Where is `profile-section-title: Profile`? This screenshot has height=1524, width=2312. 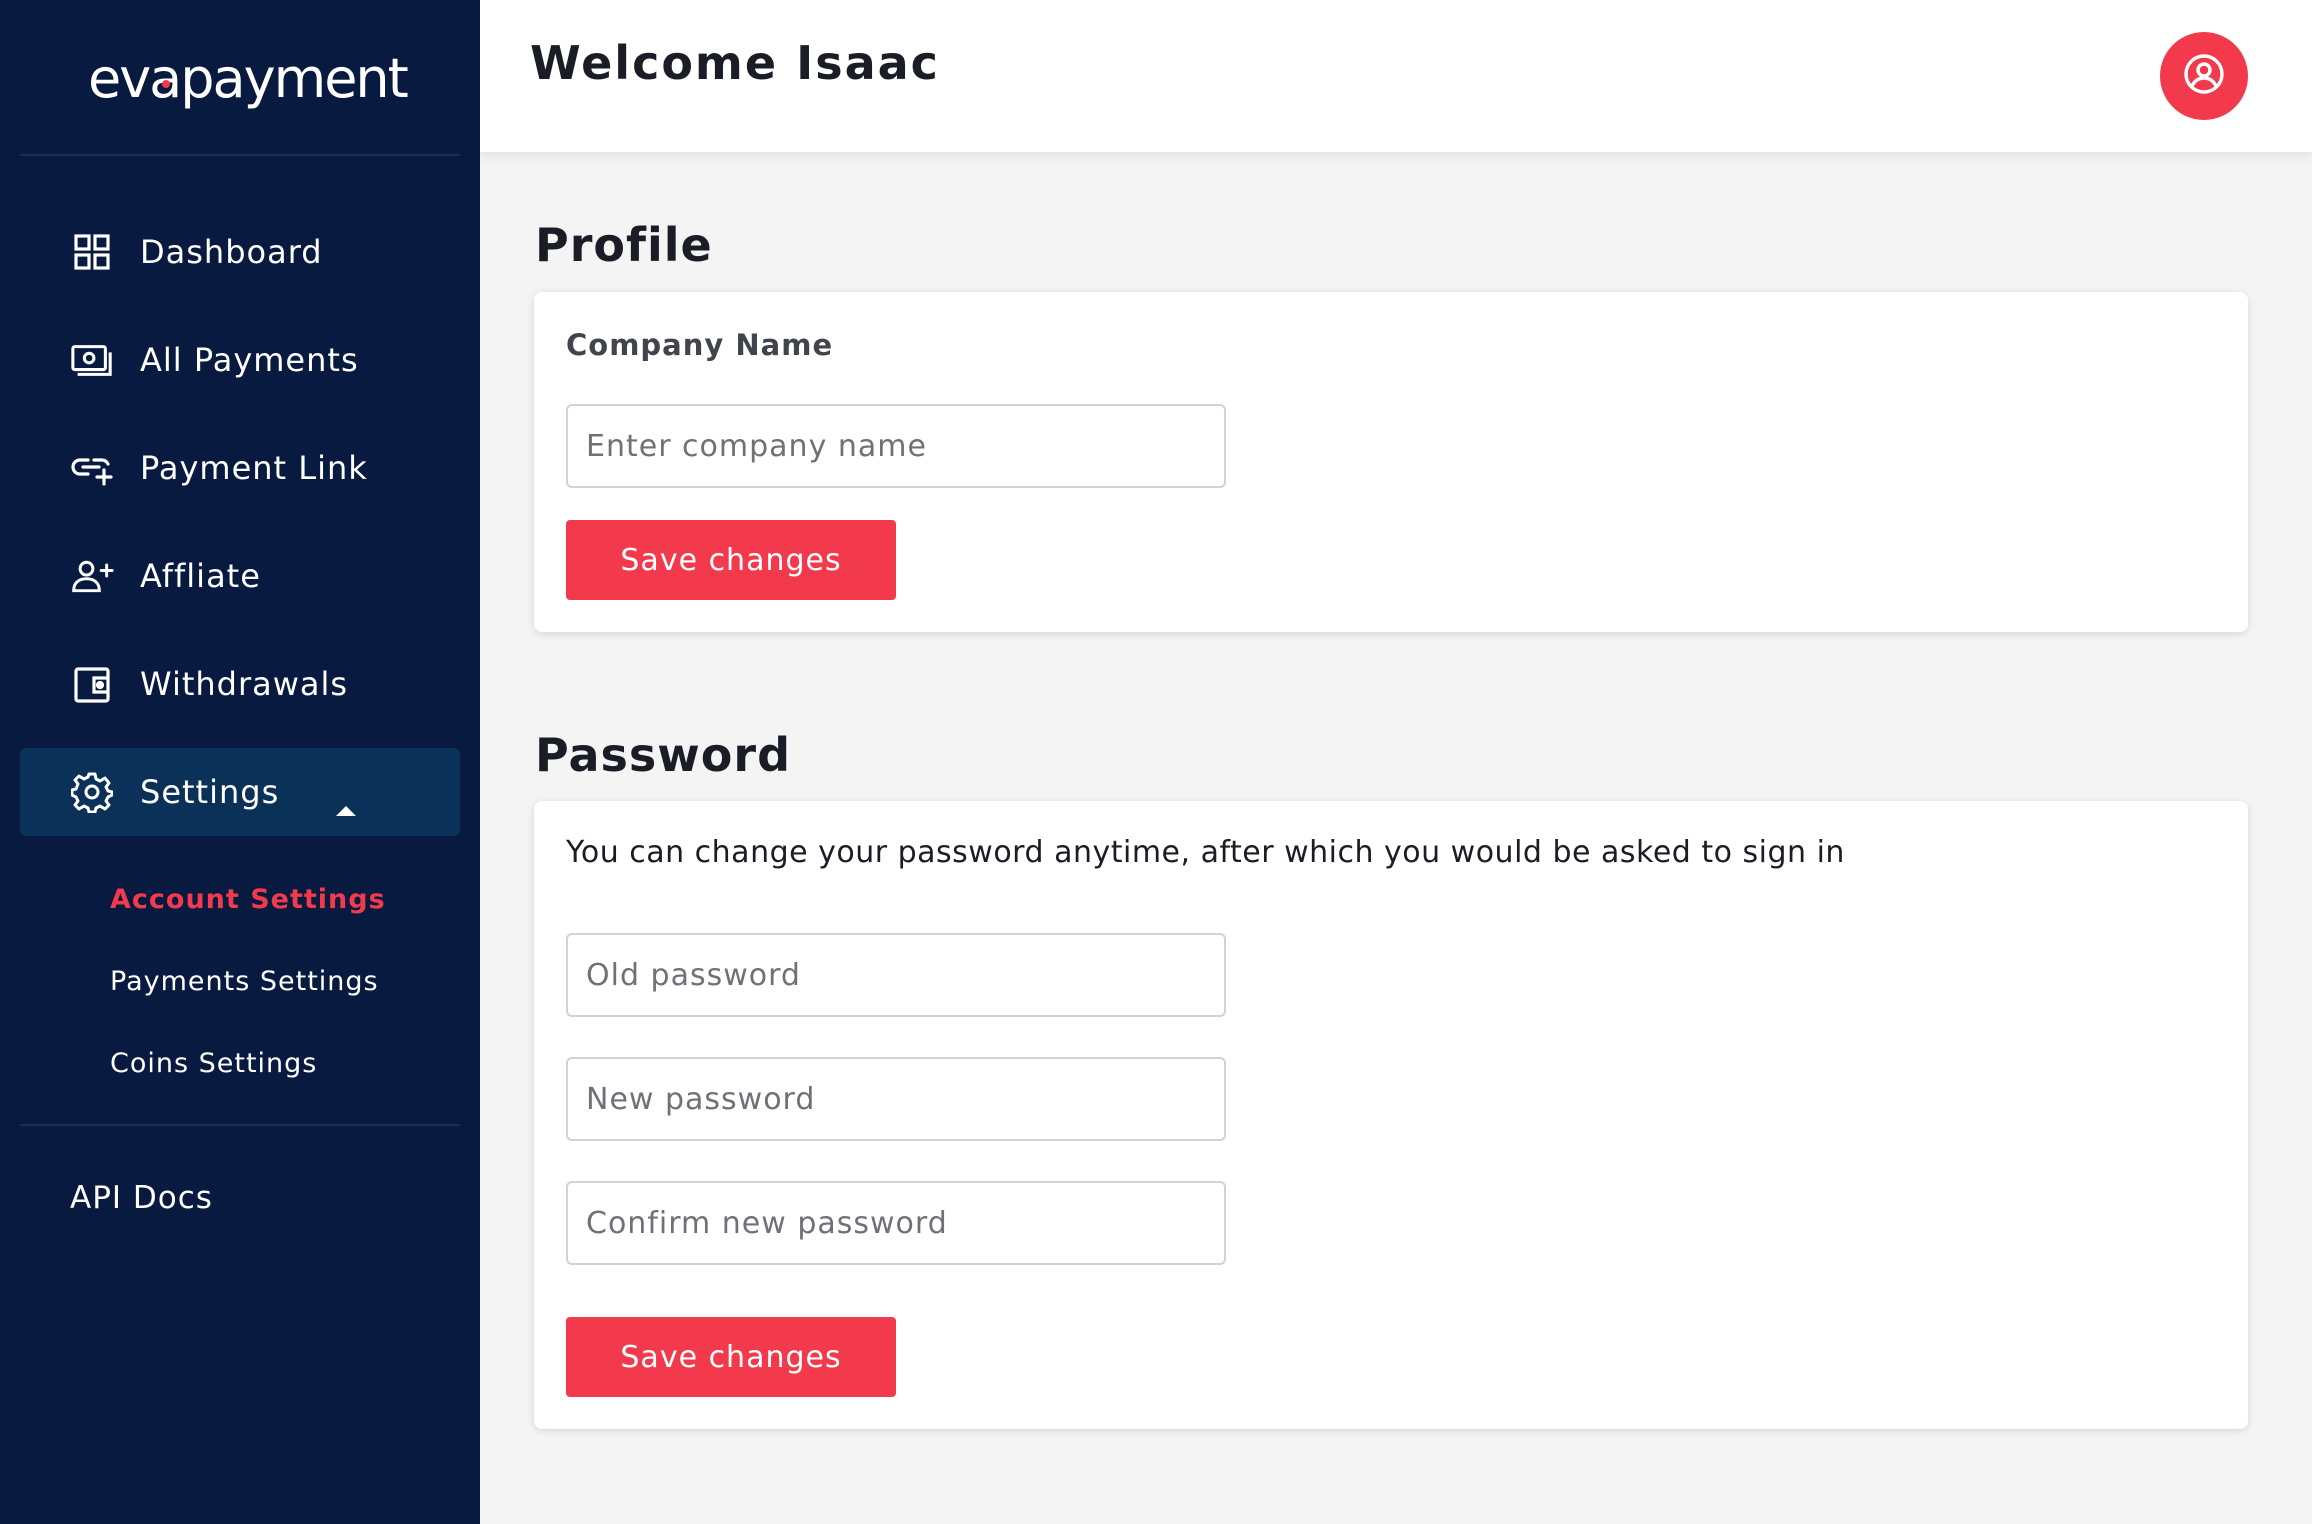
profile-section-title: Profile is located at coordinates (624, 245).